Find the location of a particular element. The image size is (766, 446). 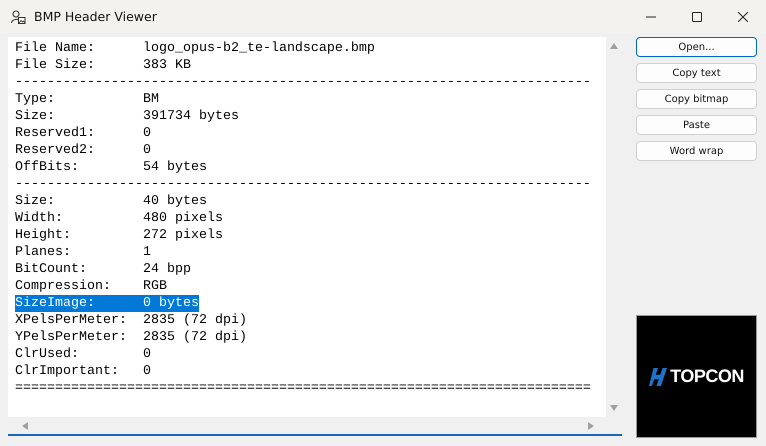

window-title: BMP Header Viewer is located at coordinates (95, 16).